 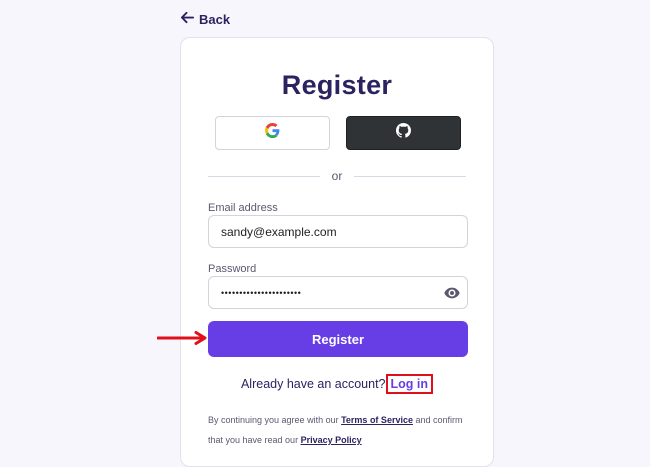 What do you see at coordinates (313, 384) in the screenshot?
I see `login-prompt: Already have an account?` at bounding box center [313, 384].